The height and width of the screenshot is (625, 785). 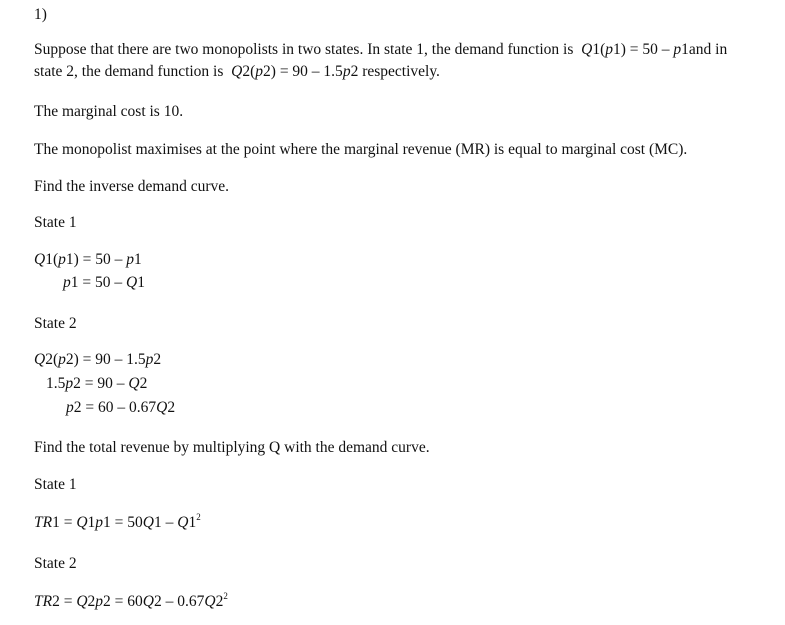 I want to click on state2-label: State 2, so click(x=55, y=323).